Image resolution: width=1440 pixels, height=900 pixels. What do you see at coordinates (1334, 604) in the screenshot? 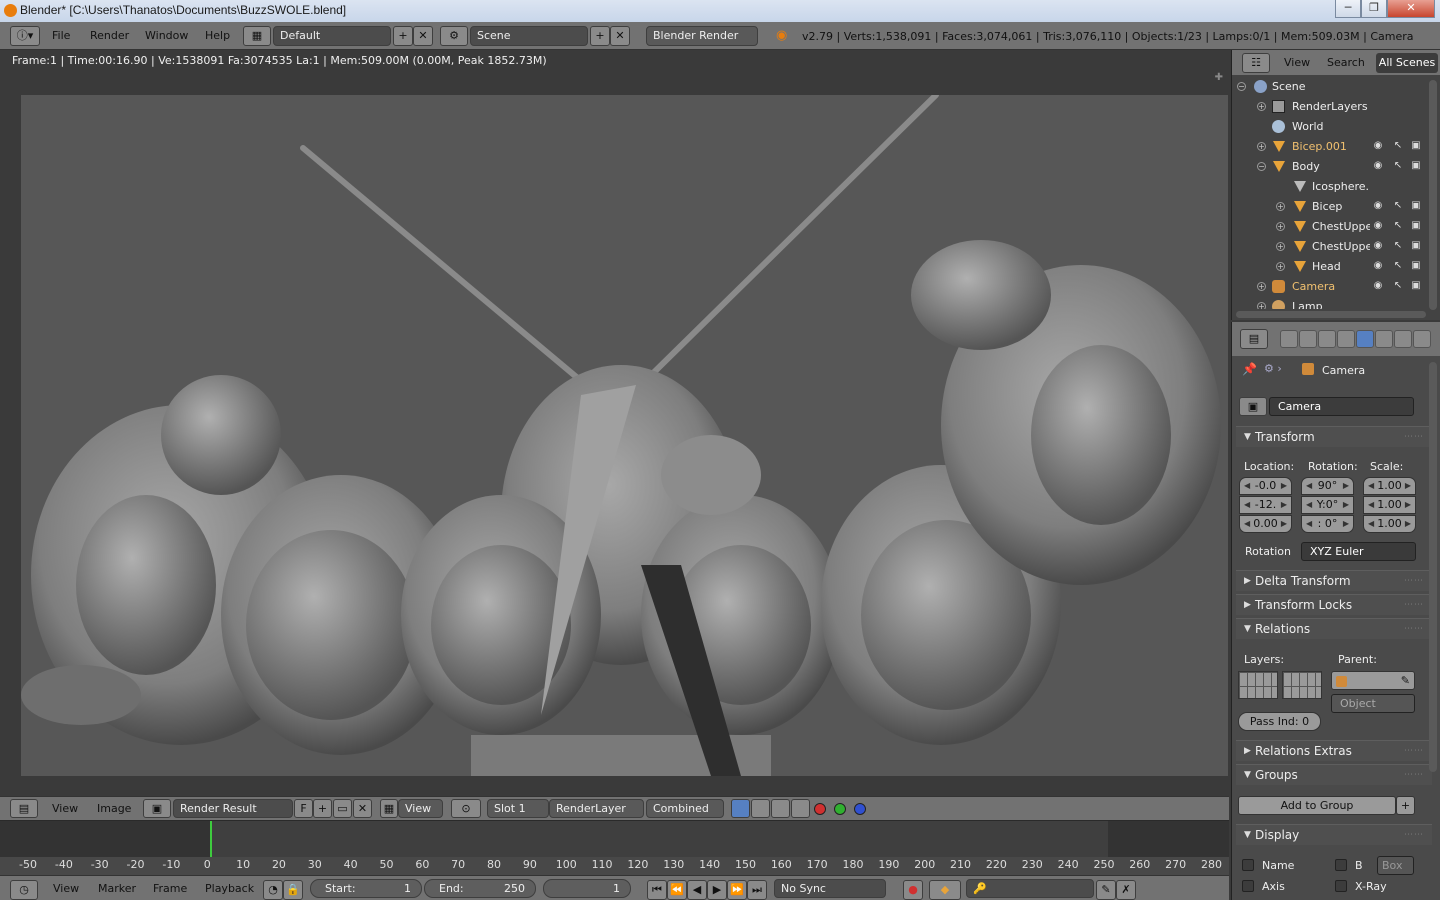
I see `panel-transform-locks: ▶ Transform Locks ⋯⋯` at bounding box center [1334, 604].